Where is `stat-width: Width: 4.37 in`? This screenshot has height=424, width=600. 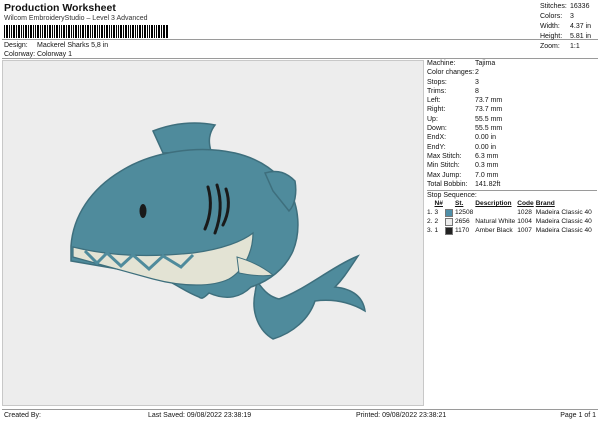 stat-width: Width: 4.37 in is located at coordinates (566, 26).